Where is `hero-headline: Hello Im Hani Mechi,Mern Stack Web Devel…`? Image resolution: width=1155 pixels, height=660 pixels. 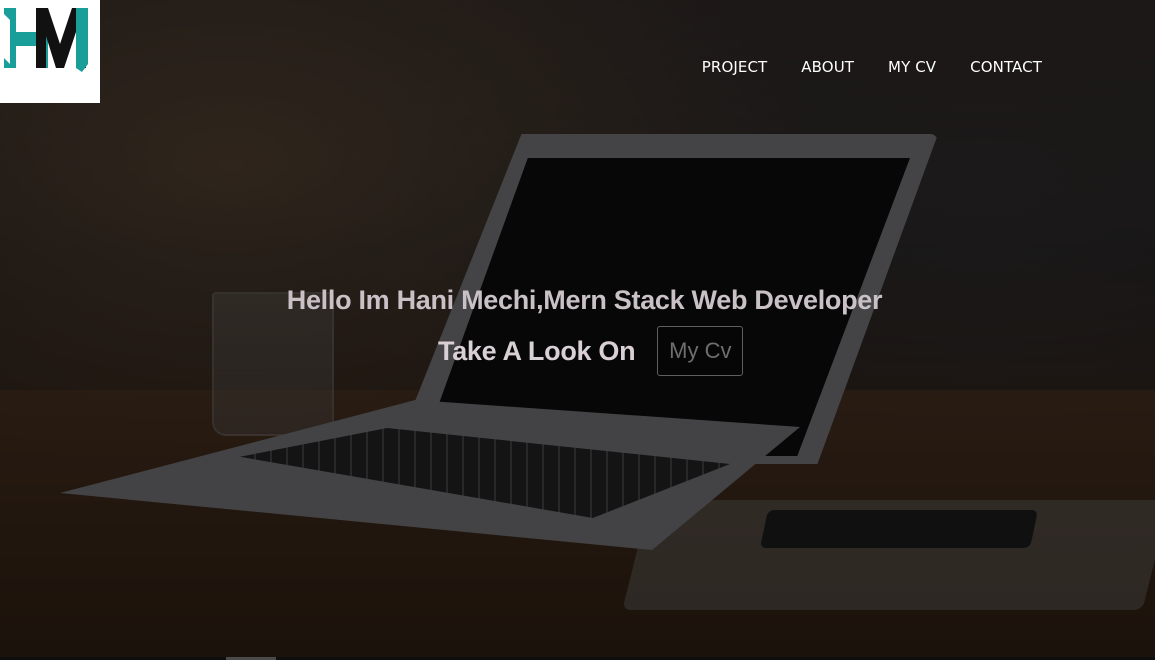
hero-headline: Hello Im Hani Mechi,Mern Stack Web Devel… is located at coordinates (584, 300).